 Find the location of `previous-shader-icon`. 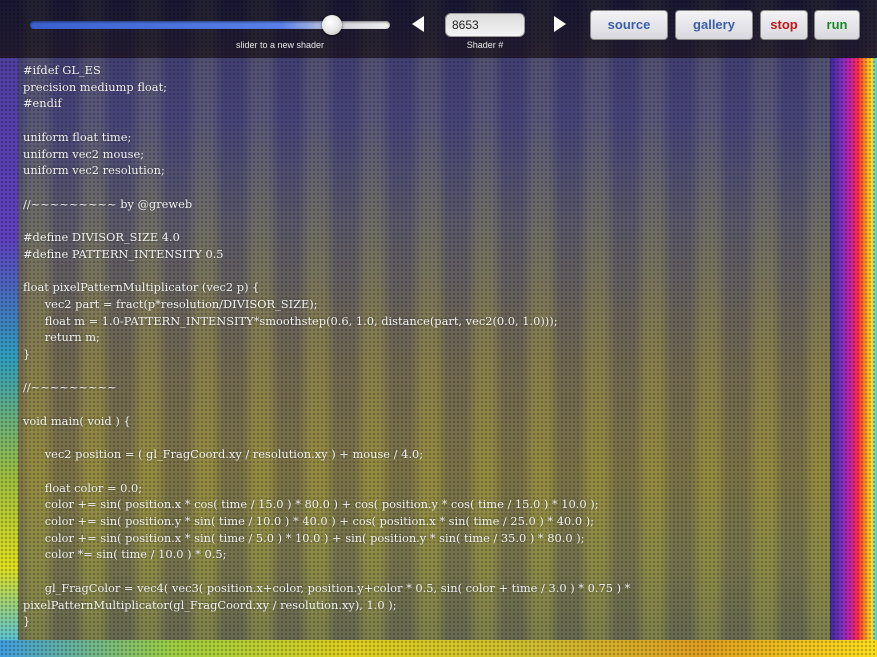

previous-shader-icon is located at coordinates (418, 24).